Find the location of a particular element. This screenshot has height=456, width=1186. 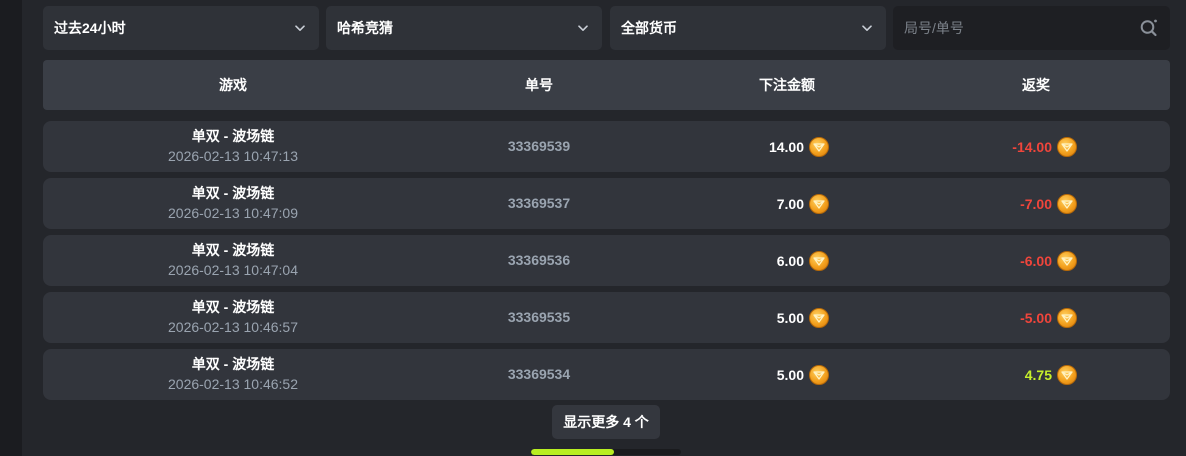

bet-amount-cell: 6.00 is located at coordinates (736, 260).